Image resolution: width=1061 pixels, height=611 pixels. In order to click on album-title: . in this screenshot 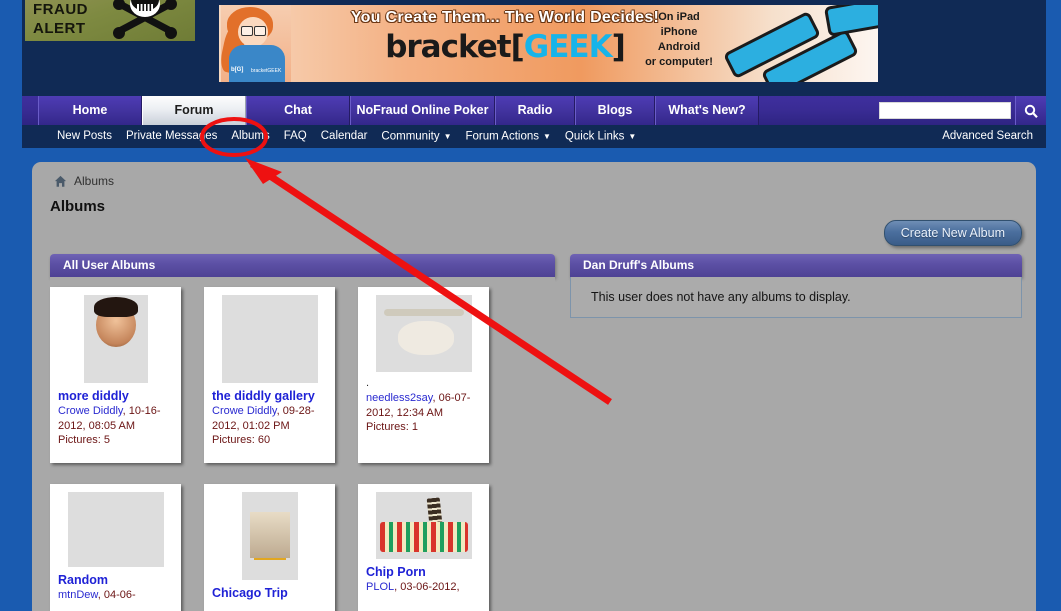, I will do `click(423, 383)`.